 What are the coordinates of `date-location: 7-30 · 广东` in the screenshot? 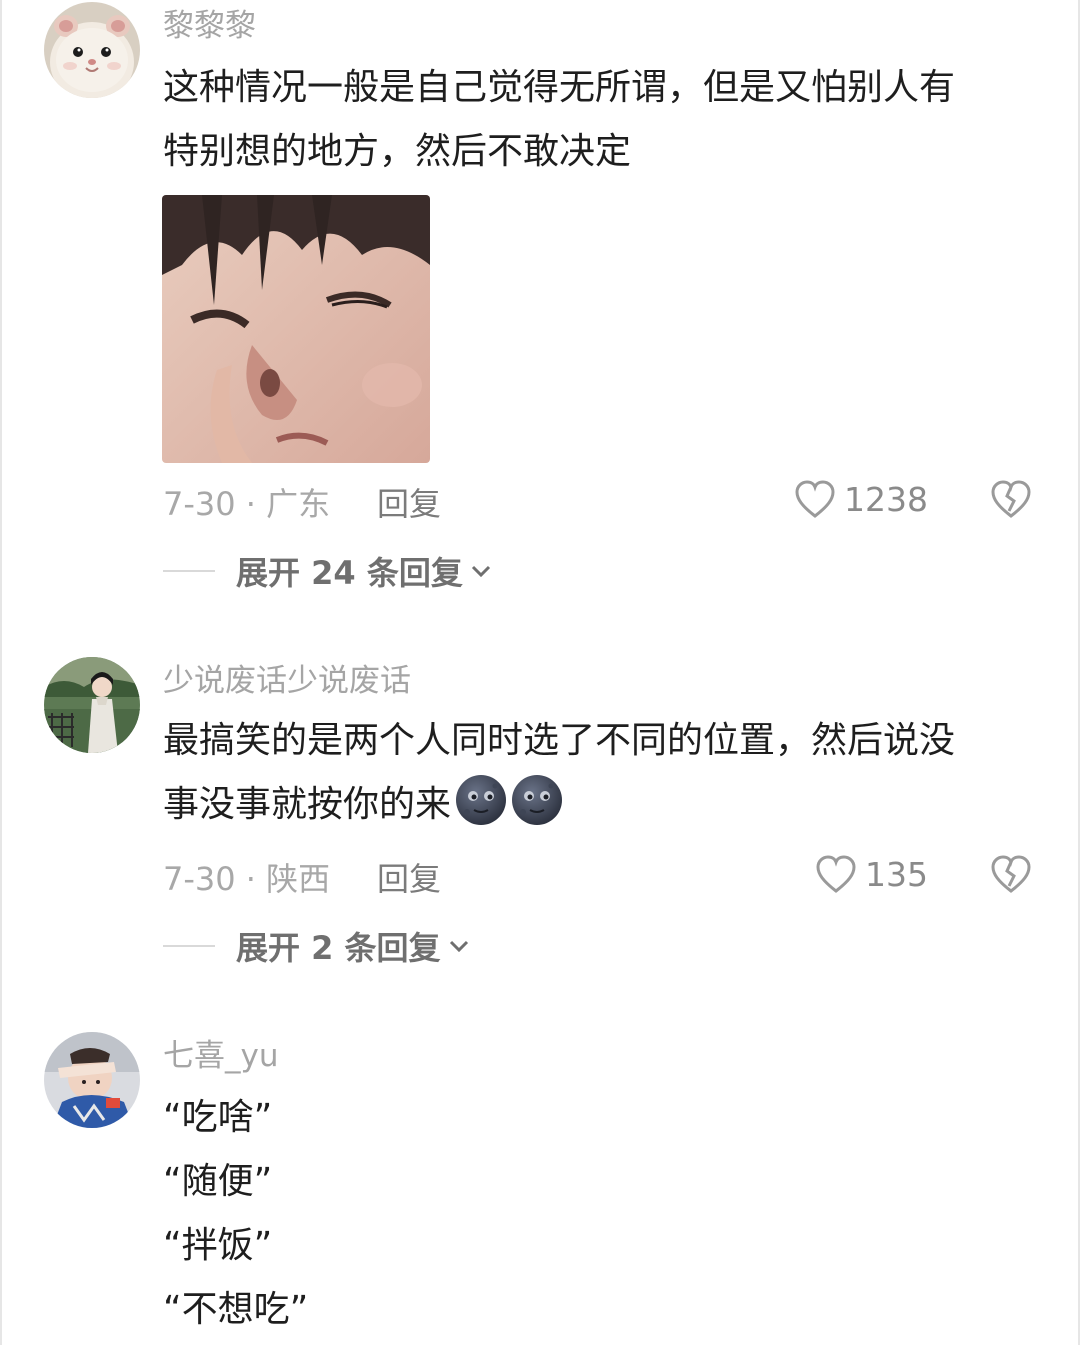 It's located at (247, 504).